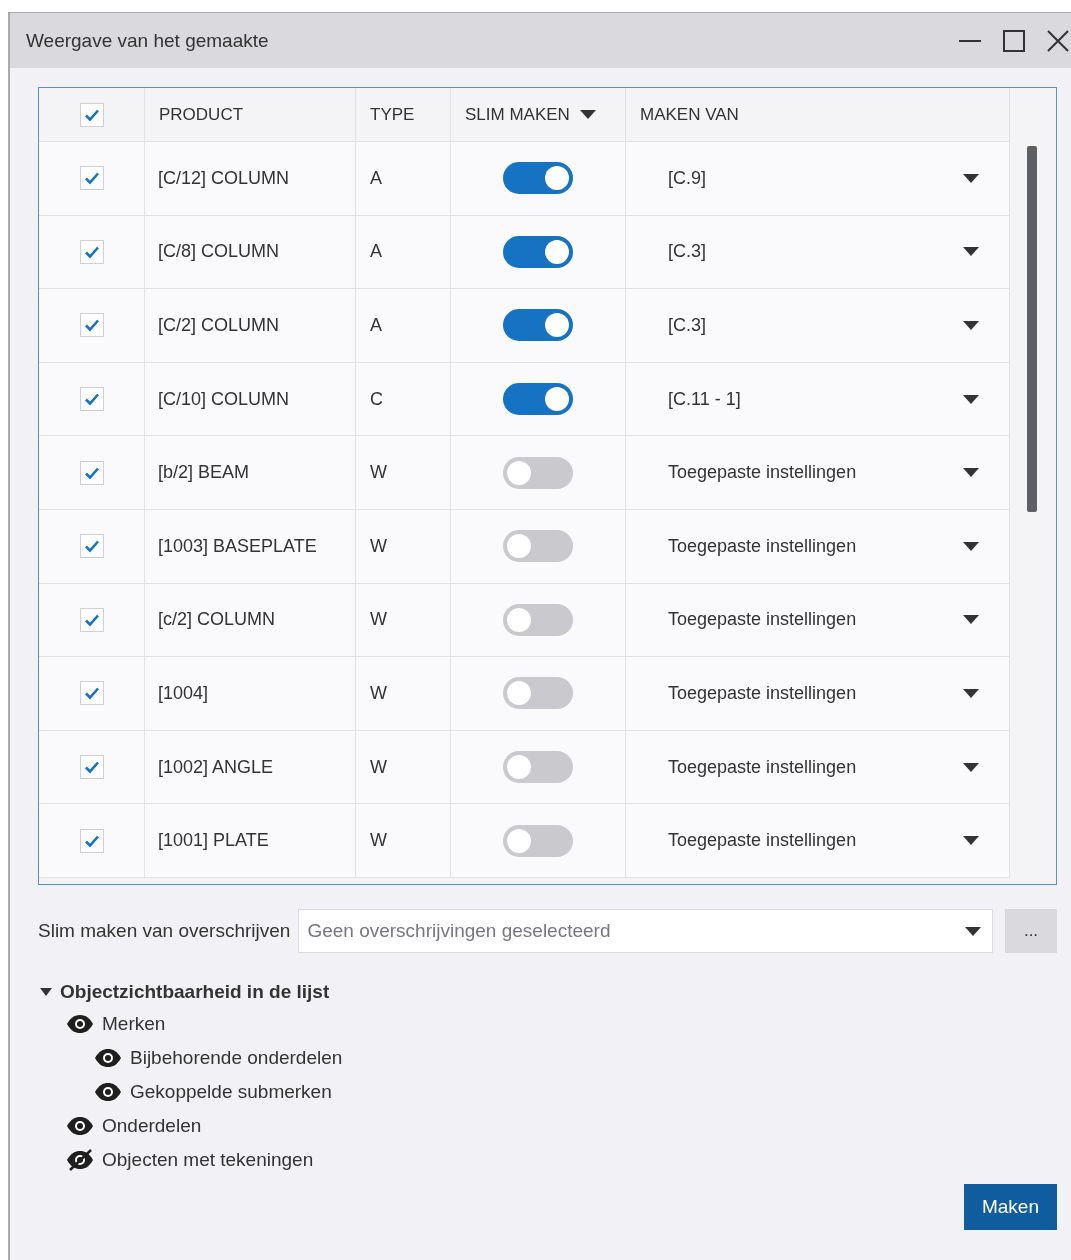  What do you see at coordinates (46, 992) in the screenshot?
I see `expanded-caret-icon` at bounding box center [46, 992].